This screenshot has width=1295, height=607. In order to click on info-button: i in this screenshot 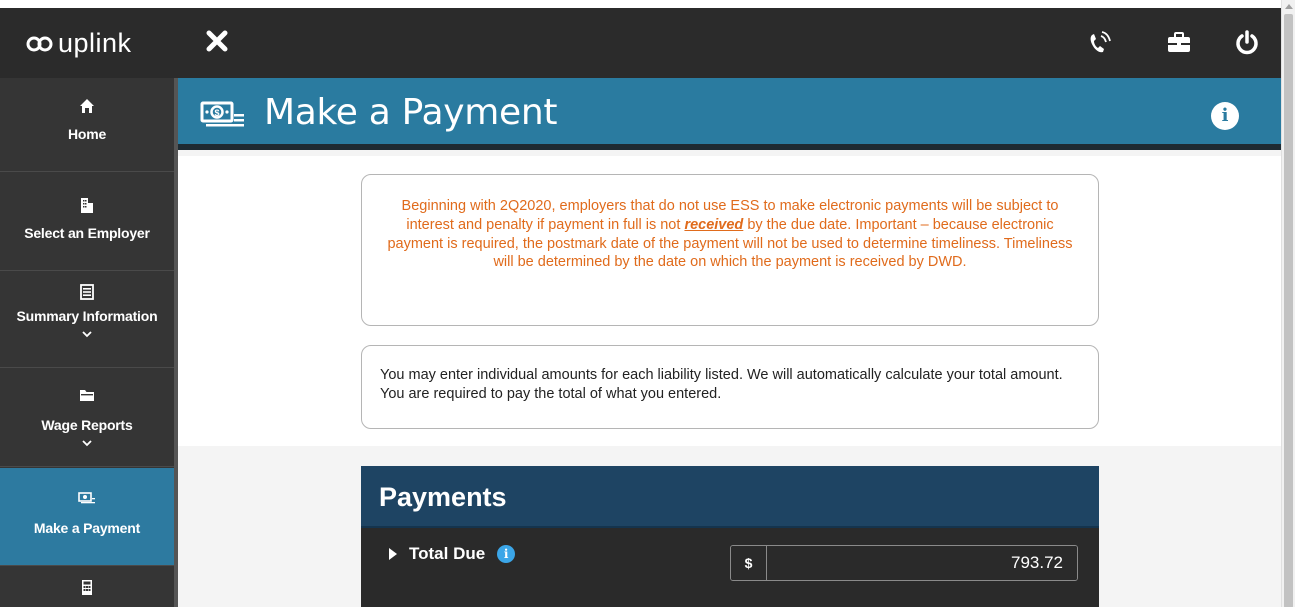, I will do `click(1225, 116)`.